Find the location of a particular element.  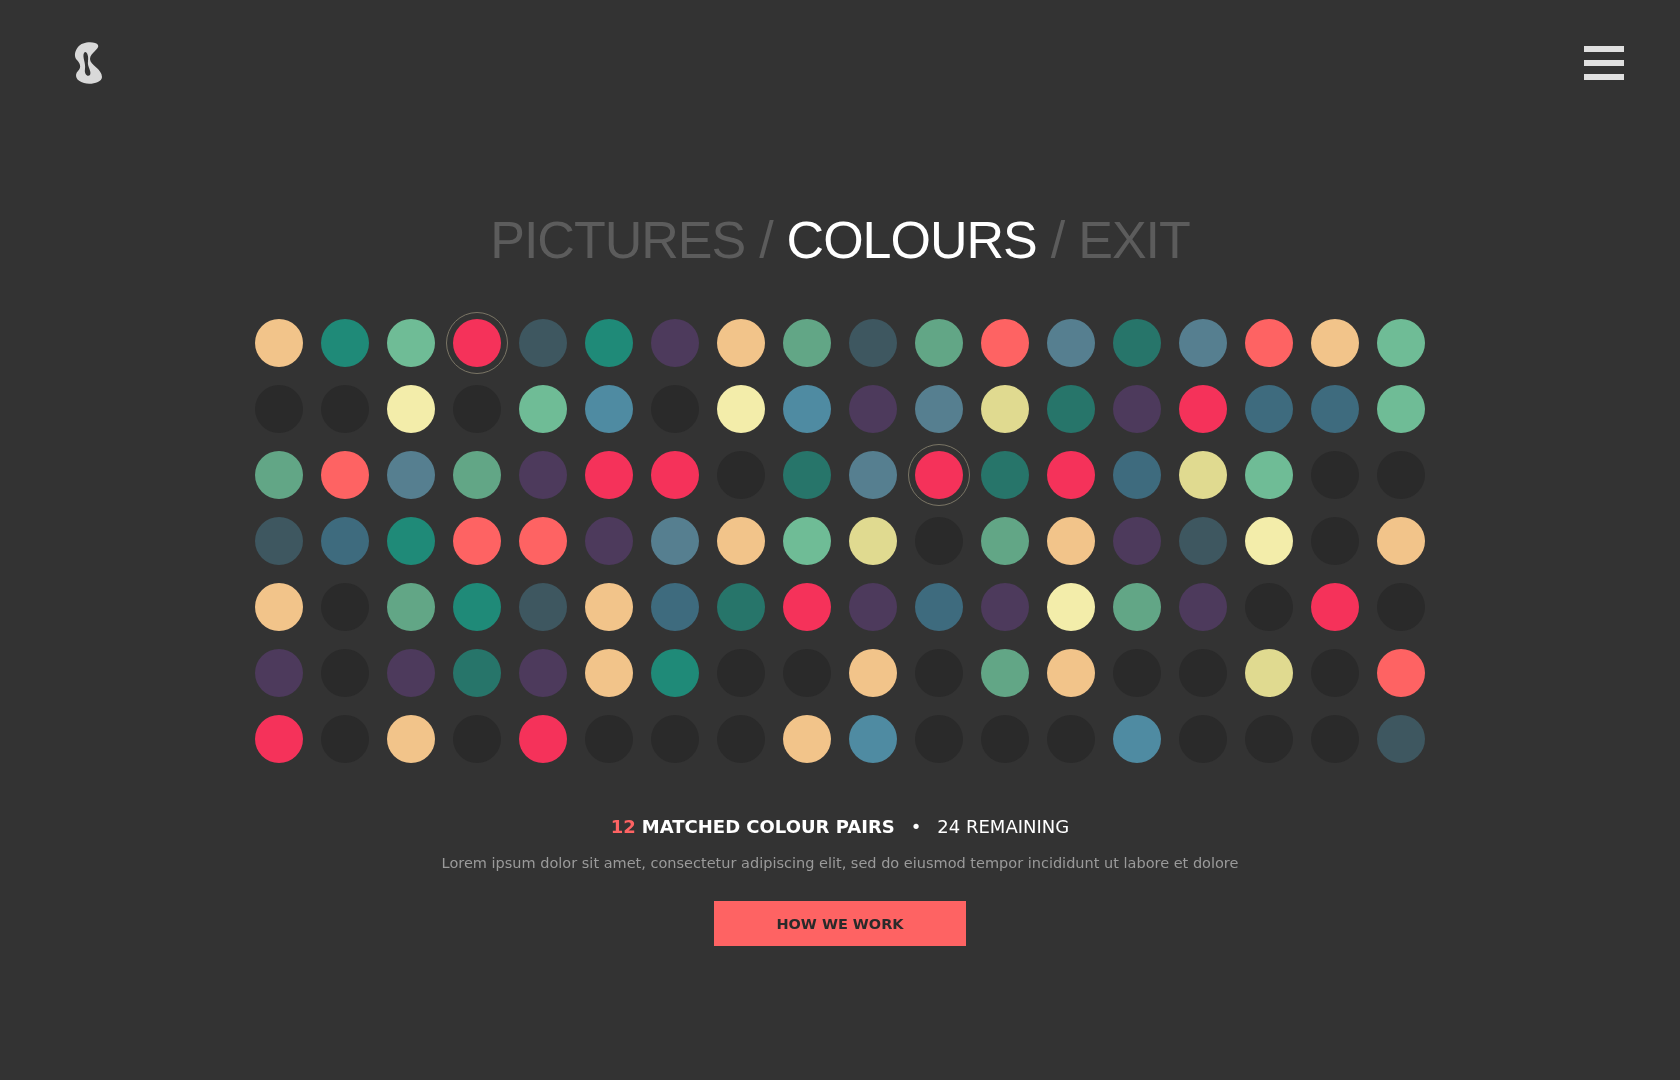

nav-link: COLOURS is located at coordinates (911, 240).